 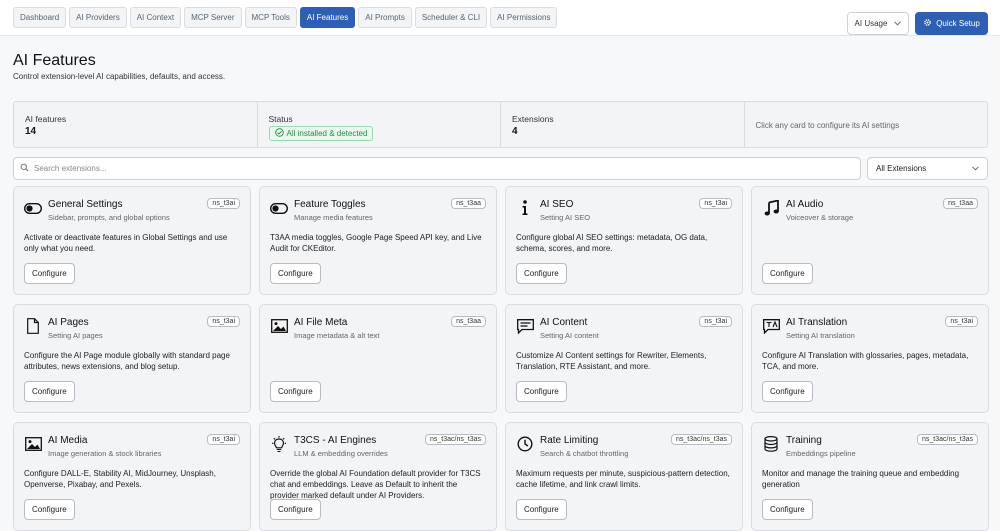 I want to click on tab-ai-permissions: AI Permissions, so click(x=524, y=17).